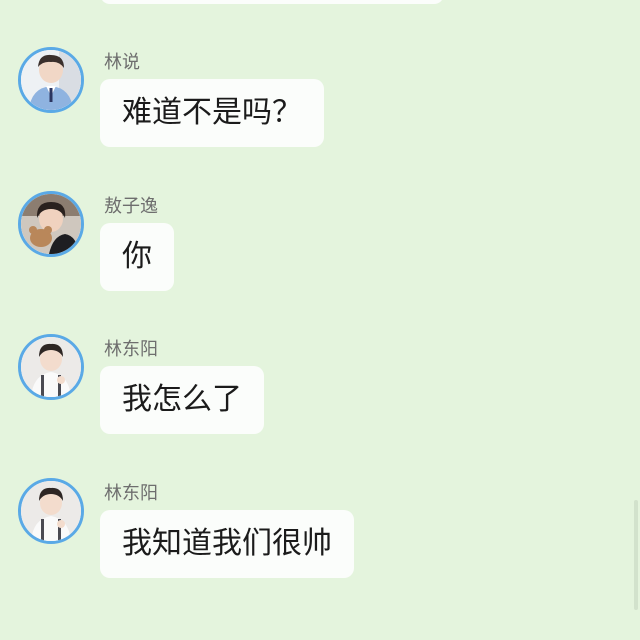  Describe the element at coordinates (182, 400) in the screenshot. I see `message-bubble: 我怎么了` at that location.